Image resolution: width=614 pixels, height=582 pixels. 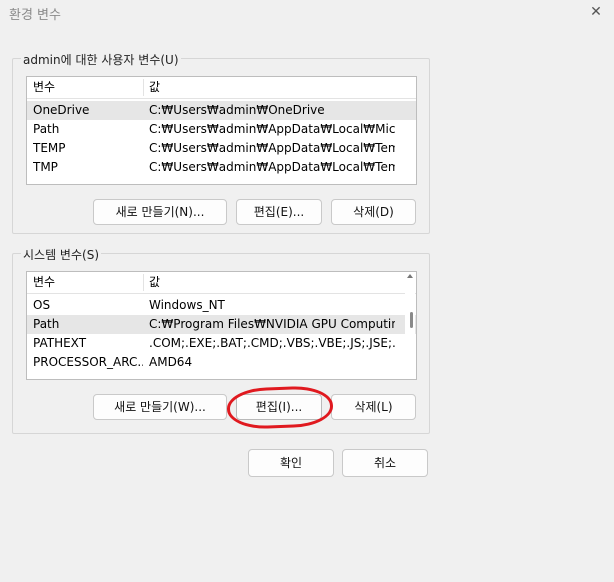 I want to click on table-row: TEMP C:₩Users₩admin₩AppData₩Local₩Temp, so click(x=221, y=148).